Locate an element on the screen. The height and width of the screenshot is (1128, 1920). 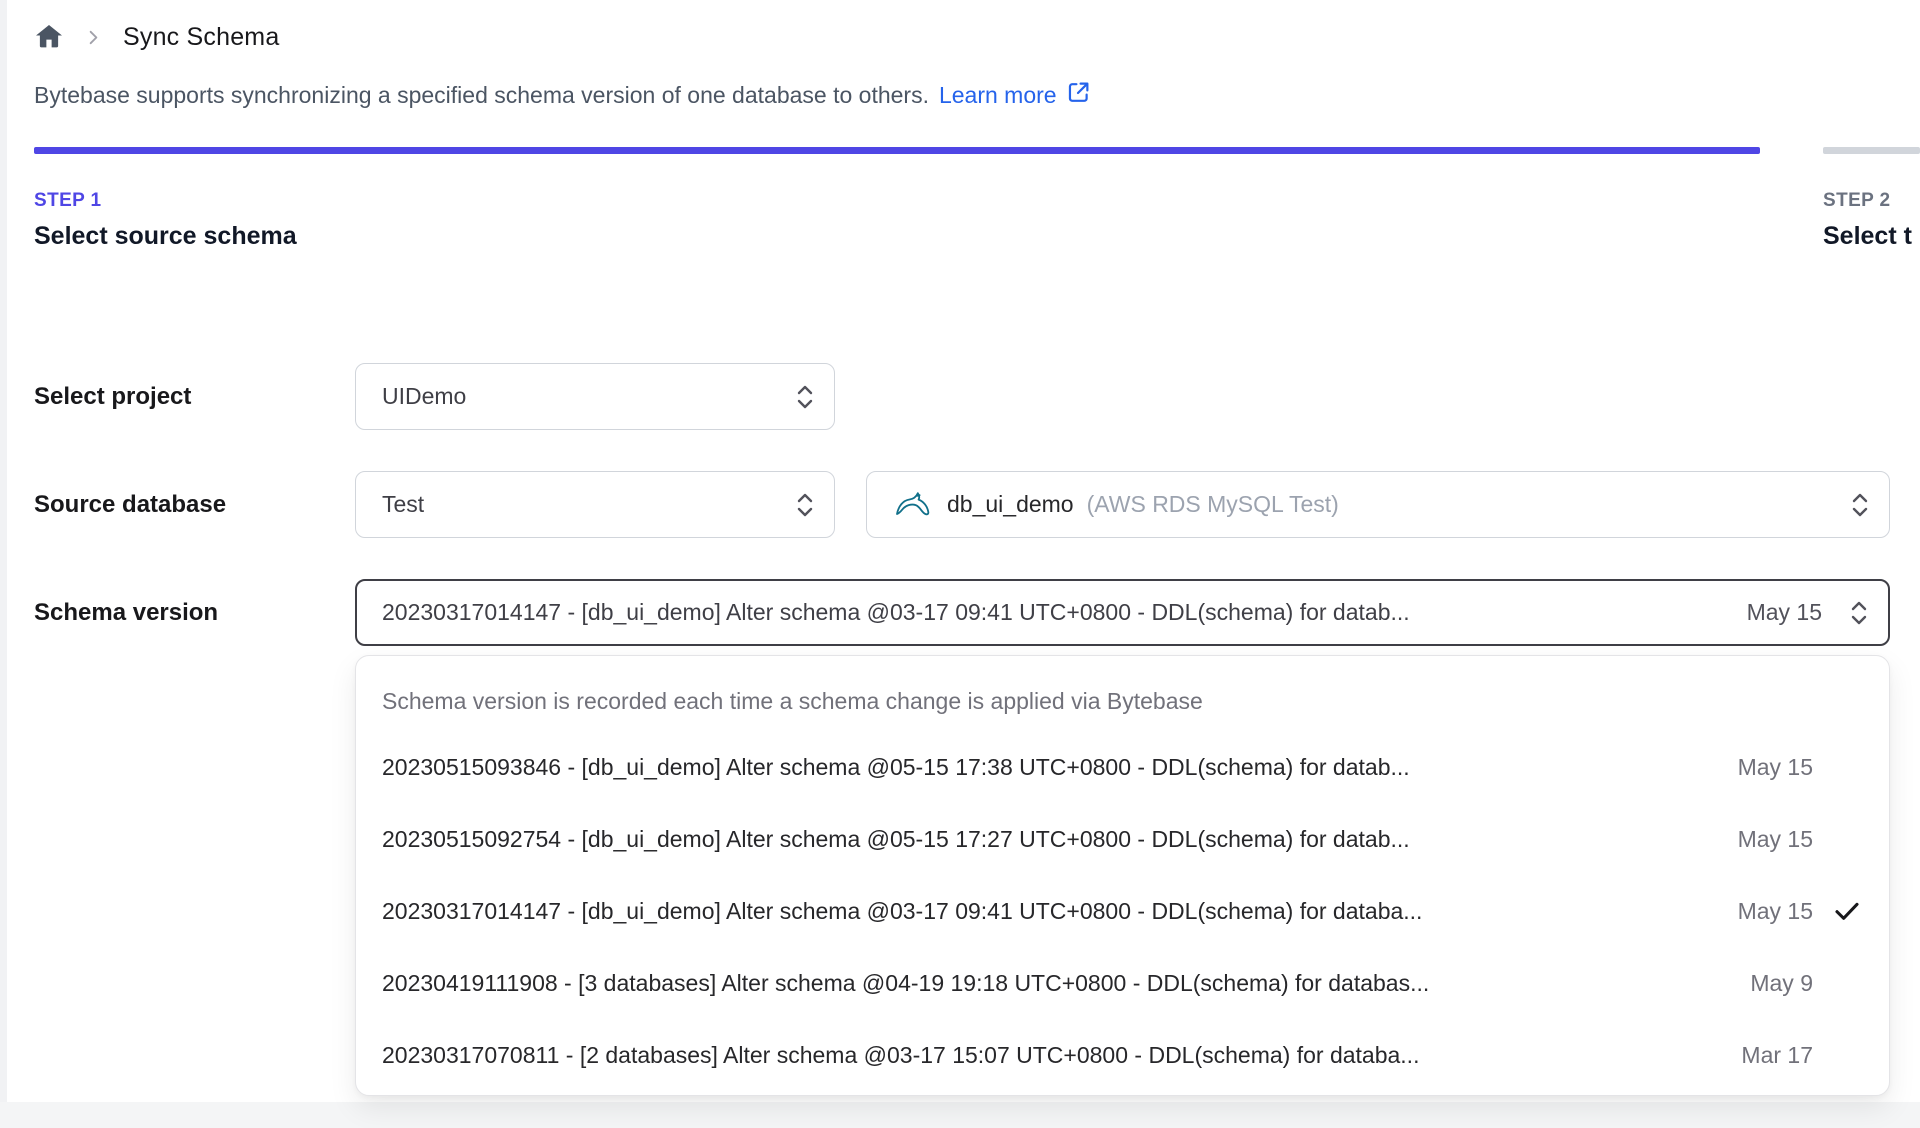
chevron-right-icon is located at coordinates (93, 37).